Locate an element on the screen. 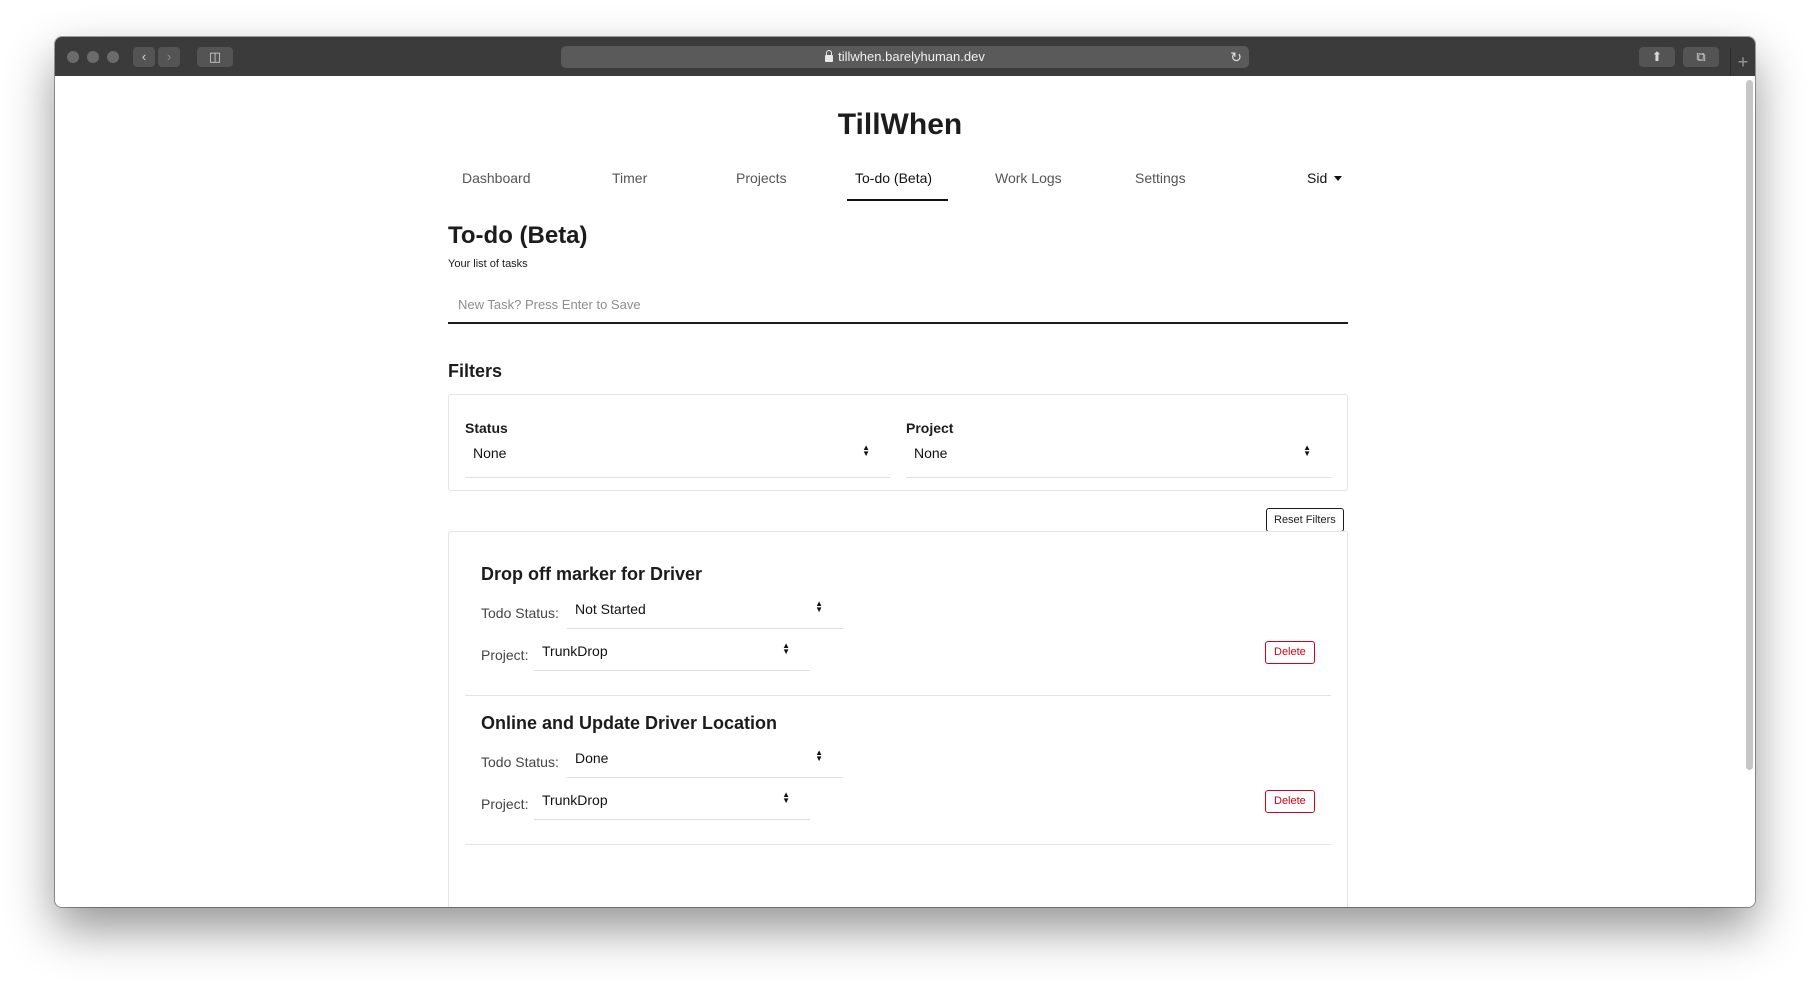 The height and width of the screenshot is (981, 1811). reload-icon: ↻ is located at coordinates (1236, 57).